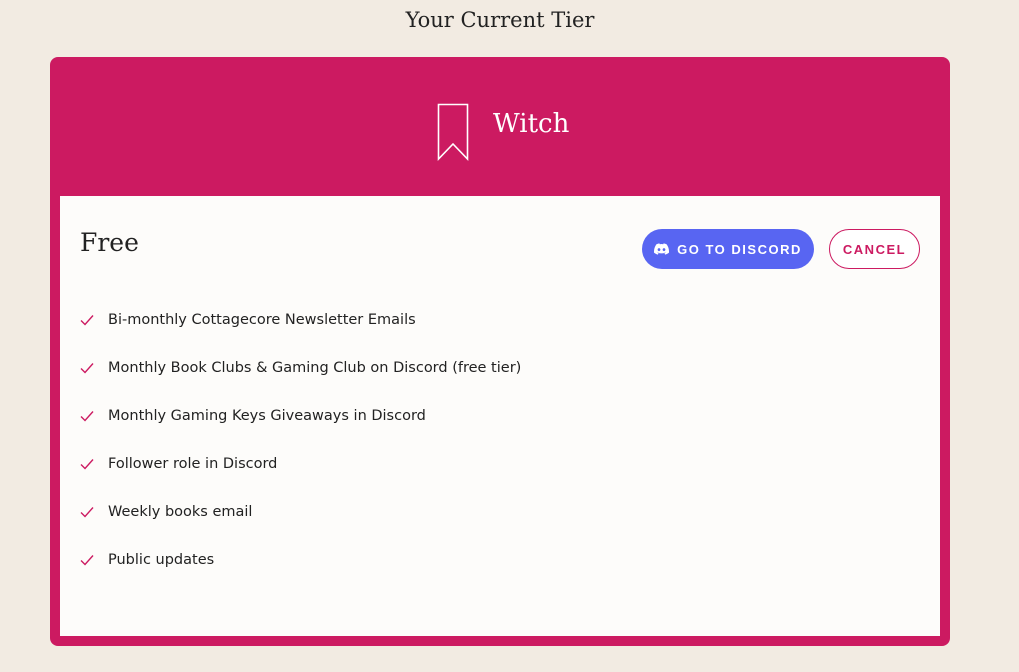 The height and width of the screenshot is (672, 1019). I want to click on feature-text: Monthly Gaming Keys Giveaways in Discord, so click(267, 416).